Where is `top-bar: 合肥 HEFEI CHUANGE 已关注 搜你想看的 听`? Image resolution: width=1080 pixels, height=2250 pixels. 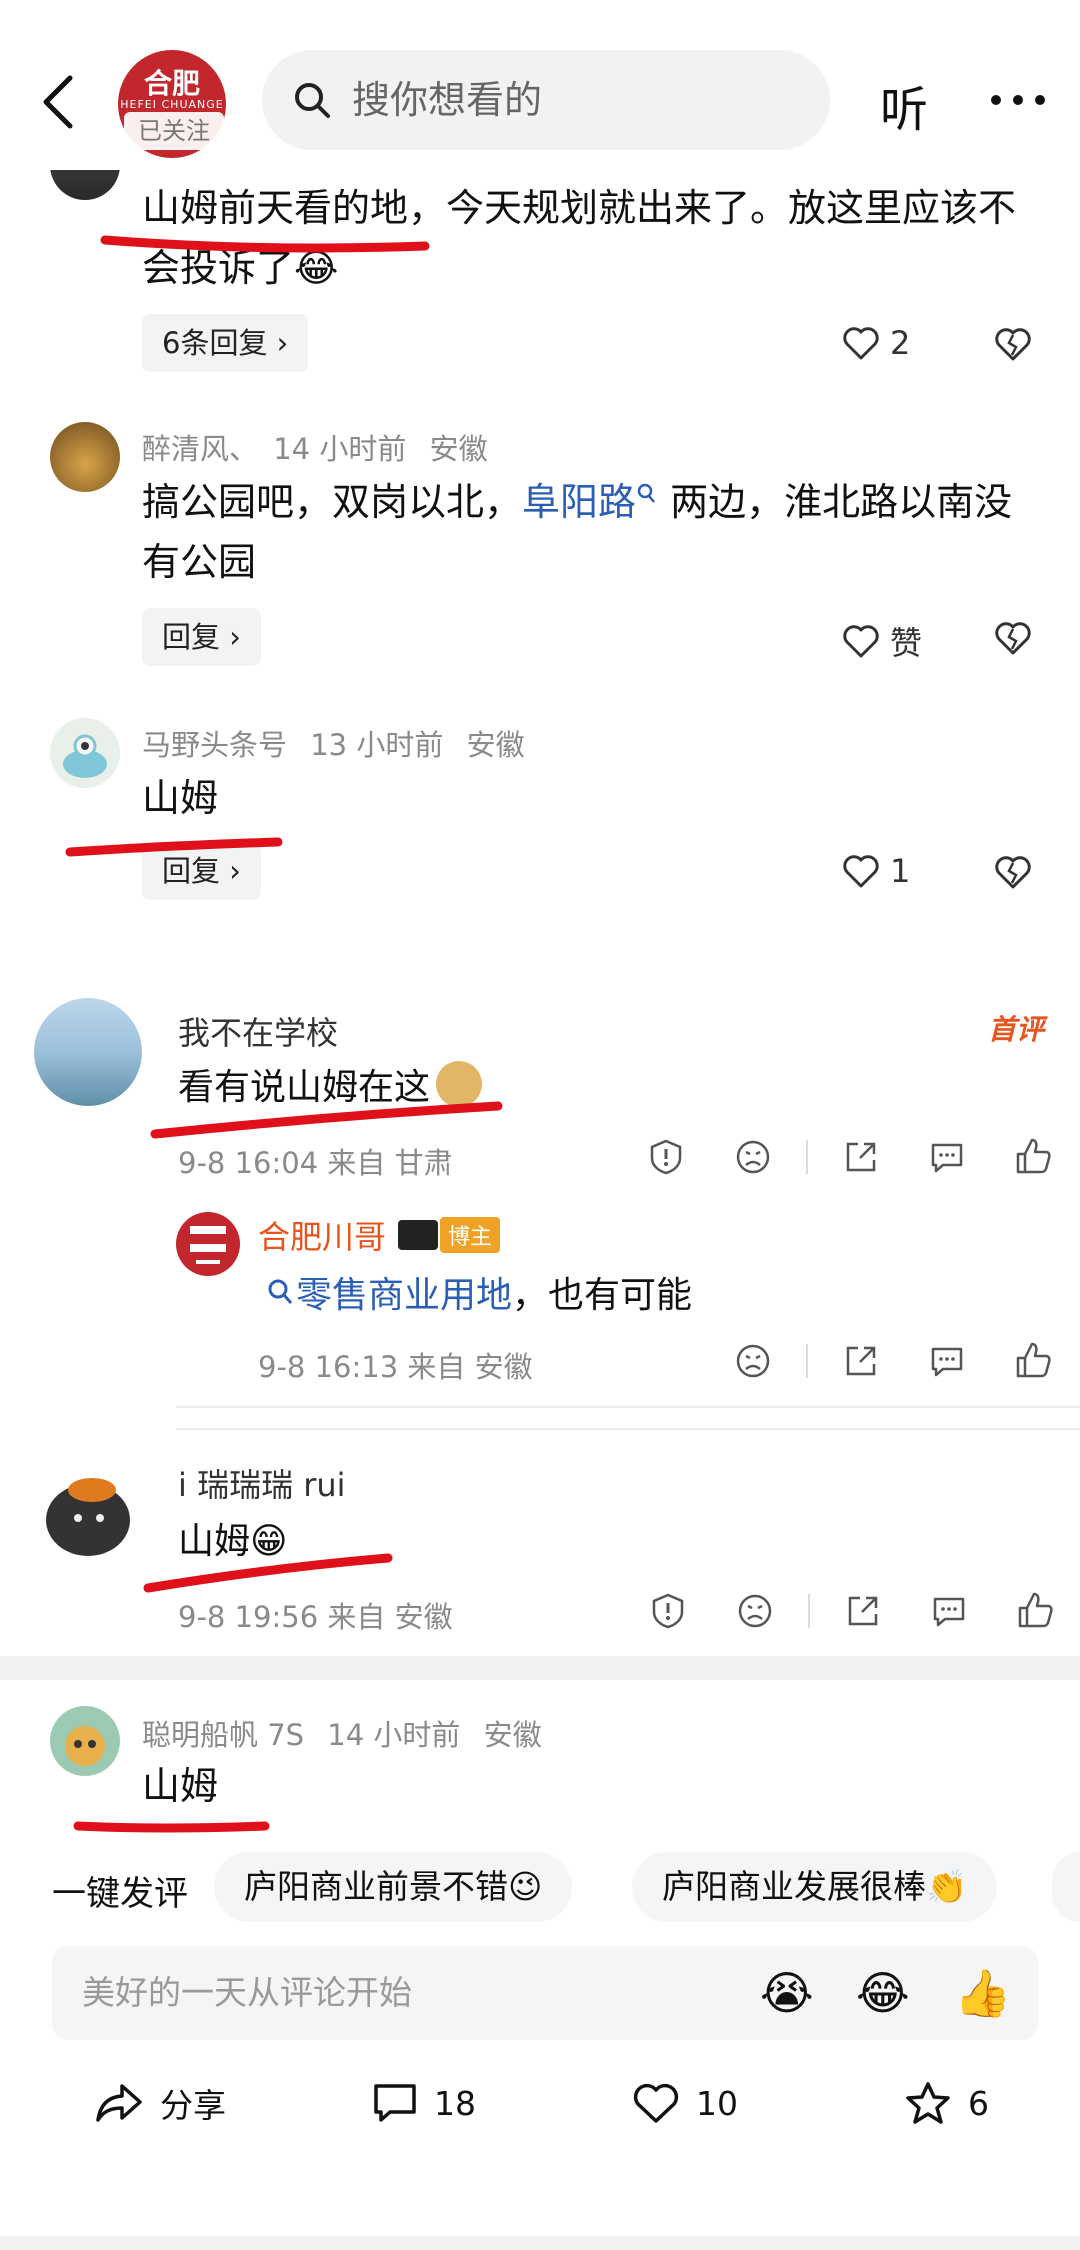 top-bar: 合肥 HEFEI CHUANGE 已关注 搜你想看的 听 is located at coordinates (540, 85).